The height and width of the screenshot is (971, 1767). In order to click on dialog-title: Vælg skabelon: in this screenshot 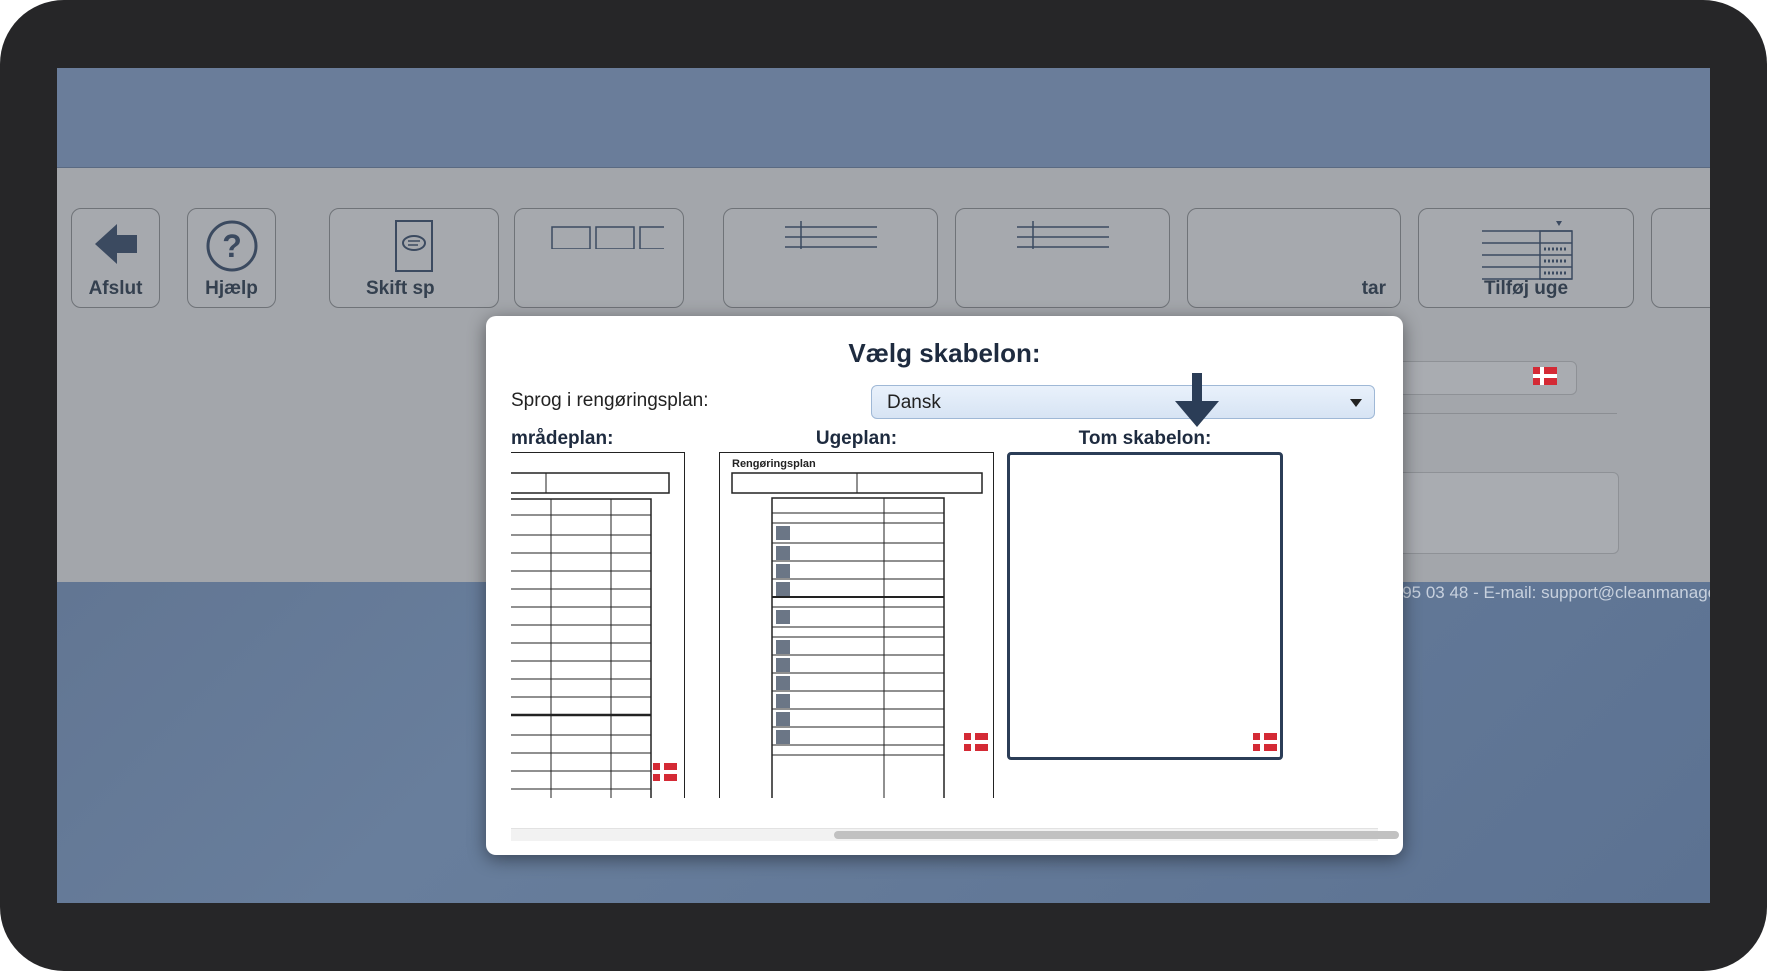, I will do `click(944, 353)`.